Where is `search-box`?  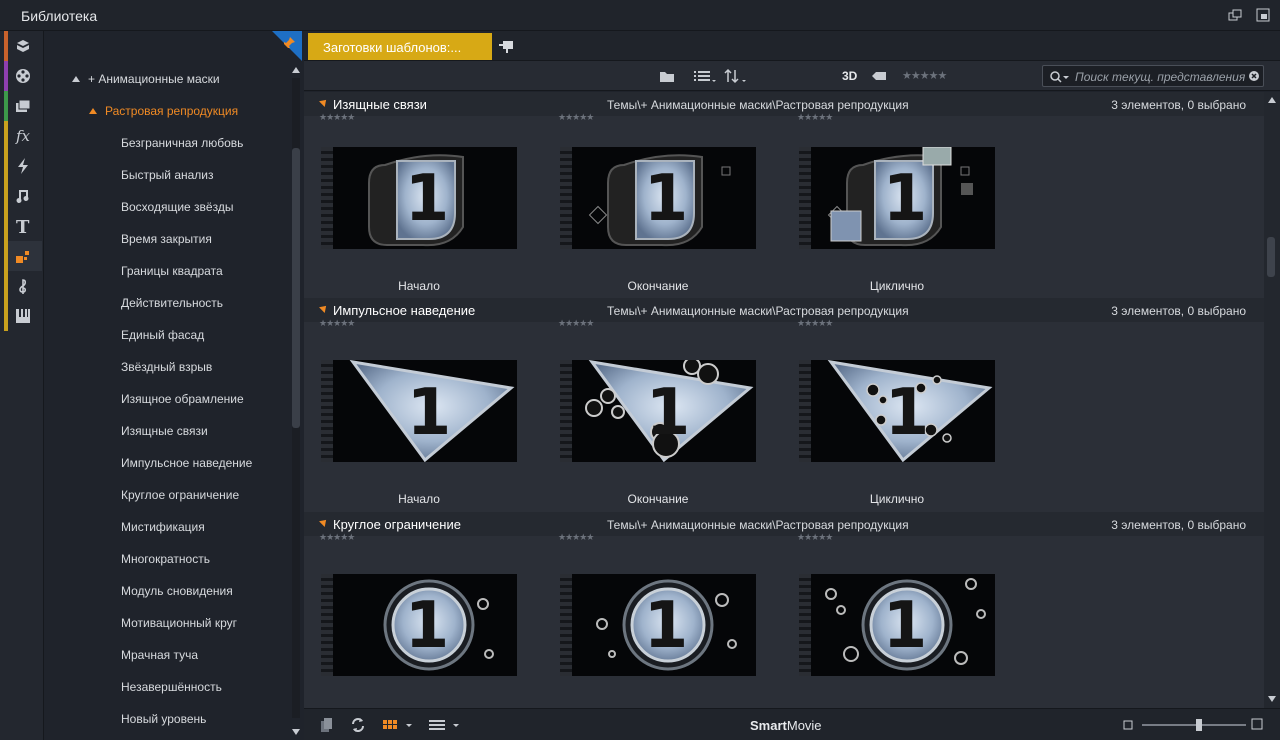
search-box is located at coordinates (1153, 76).